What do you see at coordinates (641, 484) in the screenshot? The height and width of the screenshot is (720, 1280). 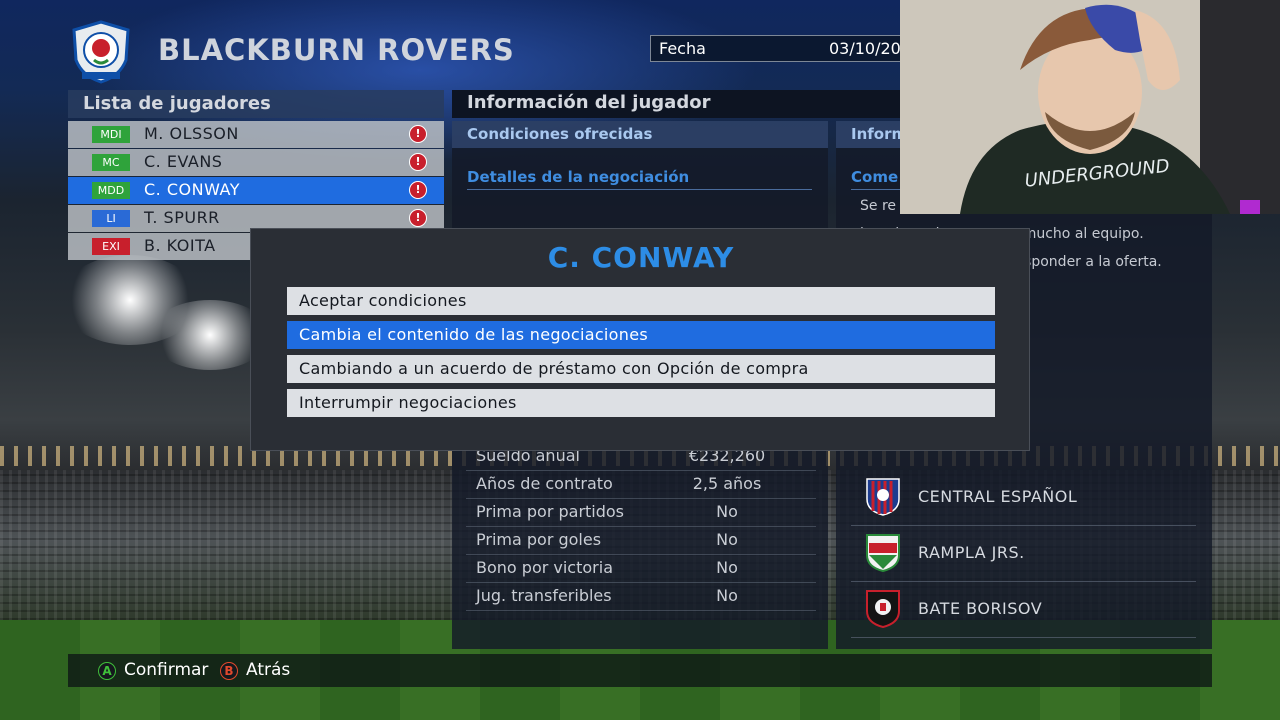 I see `contract-row: Años de contrato 2,5 años` at bounding box center [641, 484].